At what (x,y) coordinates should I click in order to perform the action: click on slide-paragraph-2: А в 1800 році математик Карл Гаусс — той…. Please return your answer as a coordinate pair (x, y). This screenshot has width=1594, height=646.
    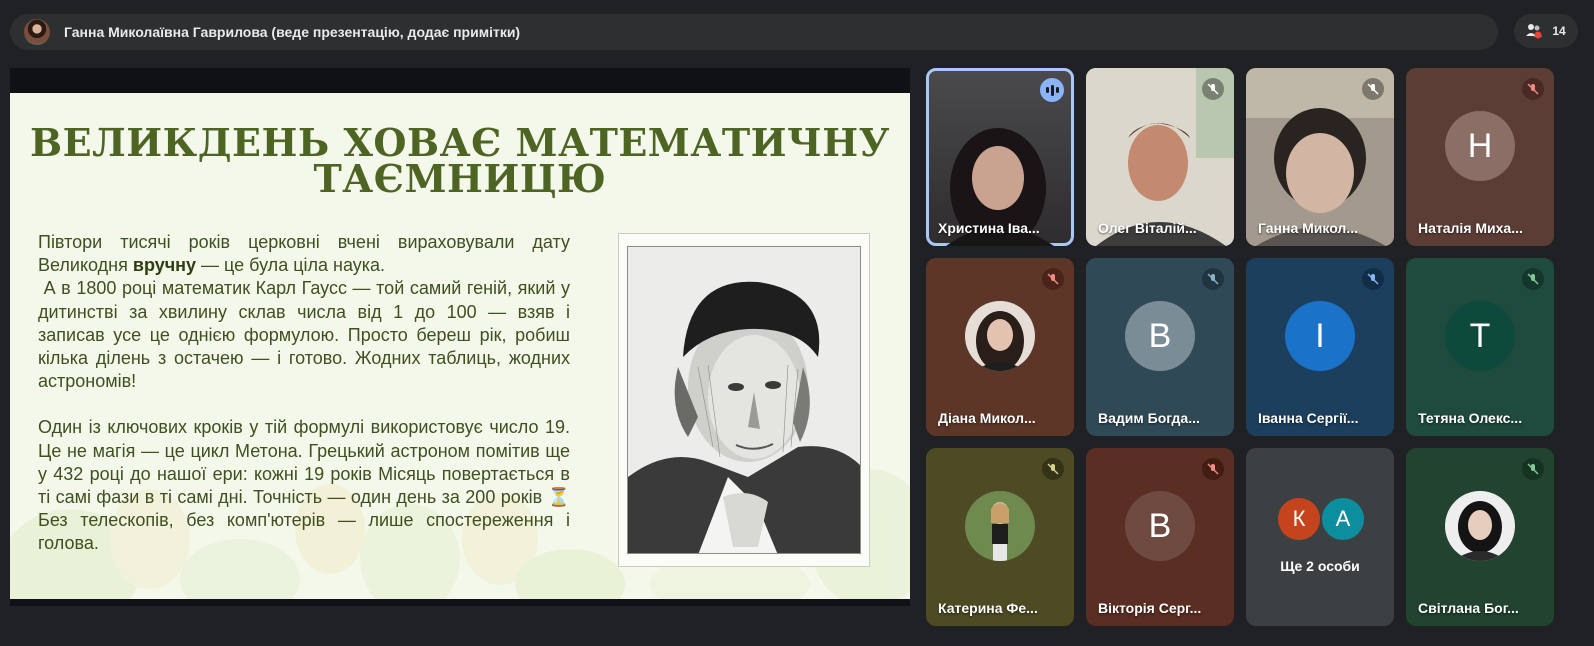
    Looking at the image, I should click on (304, 335).